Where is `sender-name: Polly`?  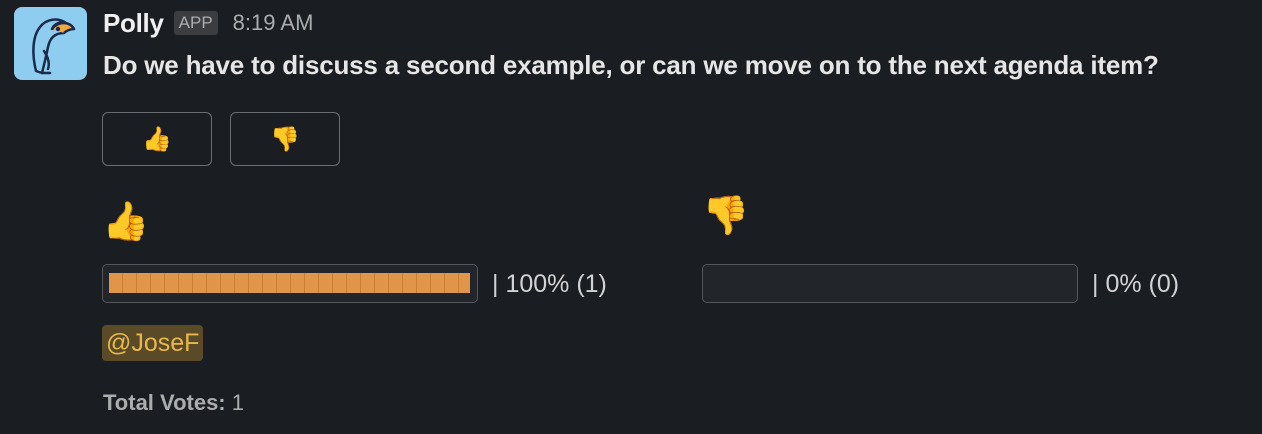 sender-name: Polly is located at coordinates (133, 23).